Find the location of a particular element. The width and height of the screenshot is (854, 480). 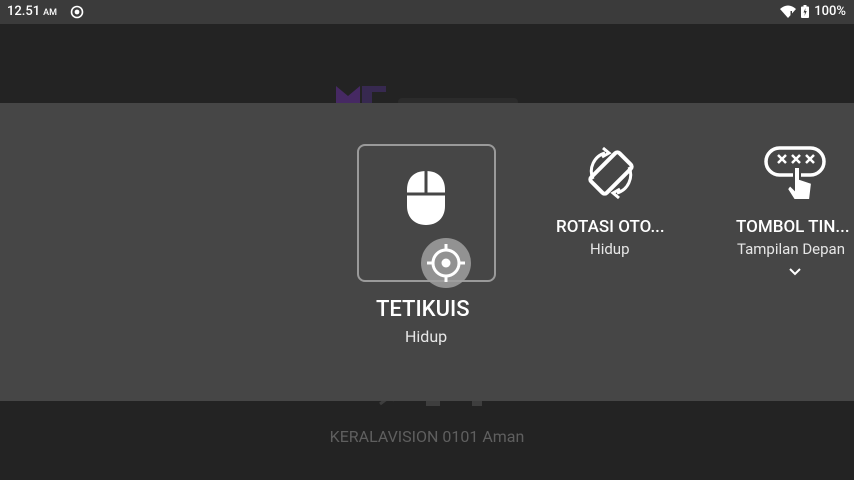

tile-mouse-title: TETIKUIS is located at coordinates (423, 309).